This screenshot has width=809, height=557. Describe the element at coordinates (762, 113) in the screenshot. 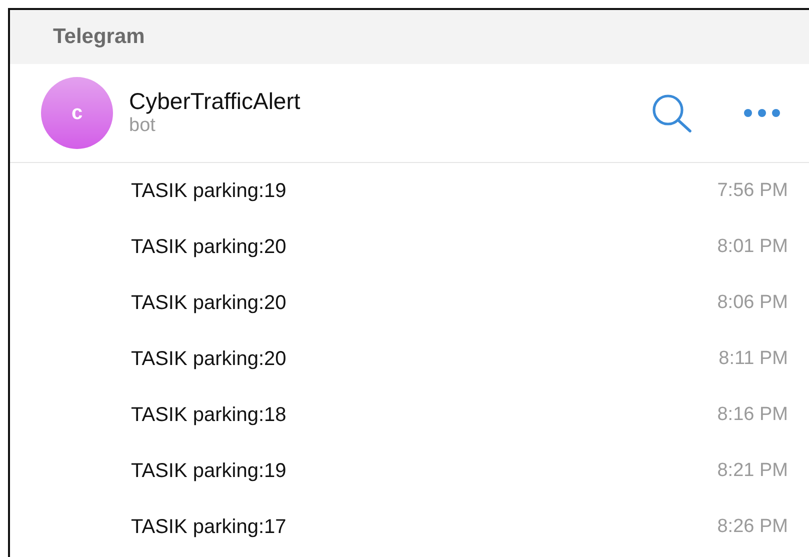

I see `more-icon` at that location.